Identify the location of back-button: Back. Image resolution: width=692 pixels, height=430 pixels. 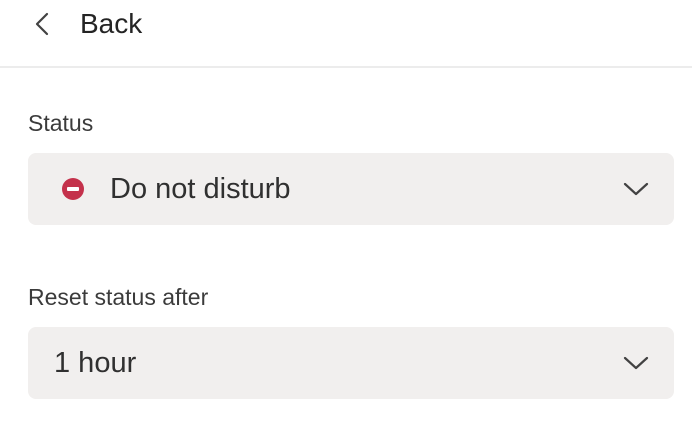
(87, 24).